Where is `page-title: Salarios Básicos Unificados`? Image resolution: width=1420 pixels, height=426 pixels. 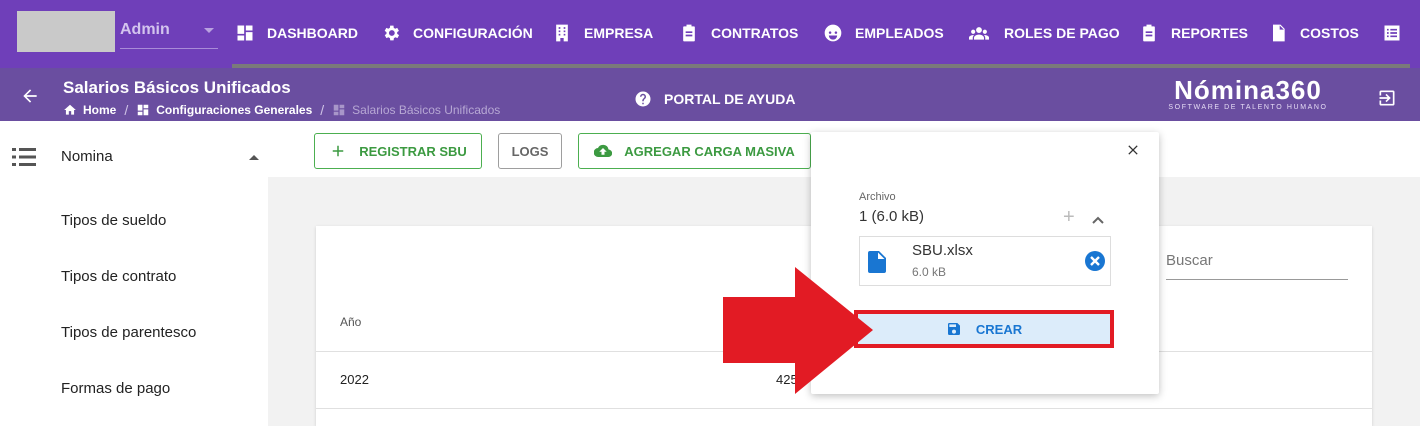 page-title: Salarios Básicos Unificados is located at coordinates (177, 87).